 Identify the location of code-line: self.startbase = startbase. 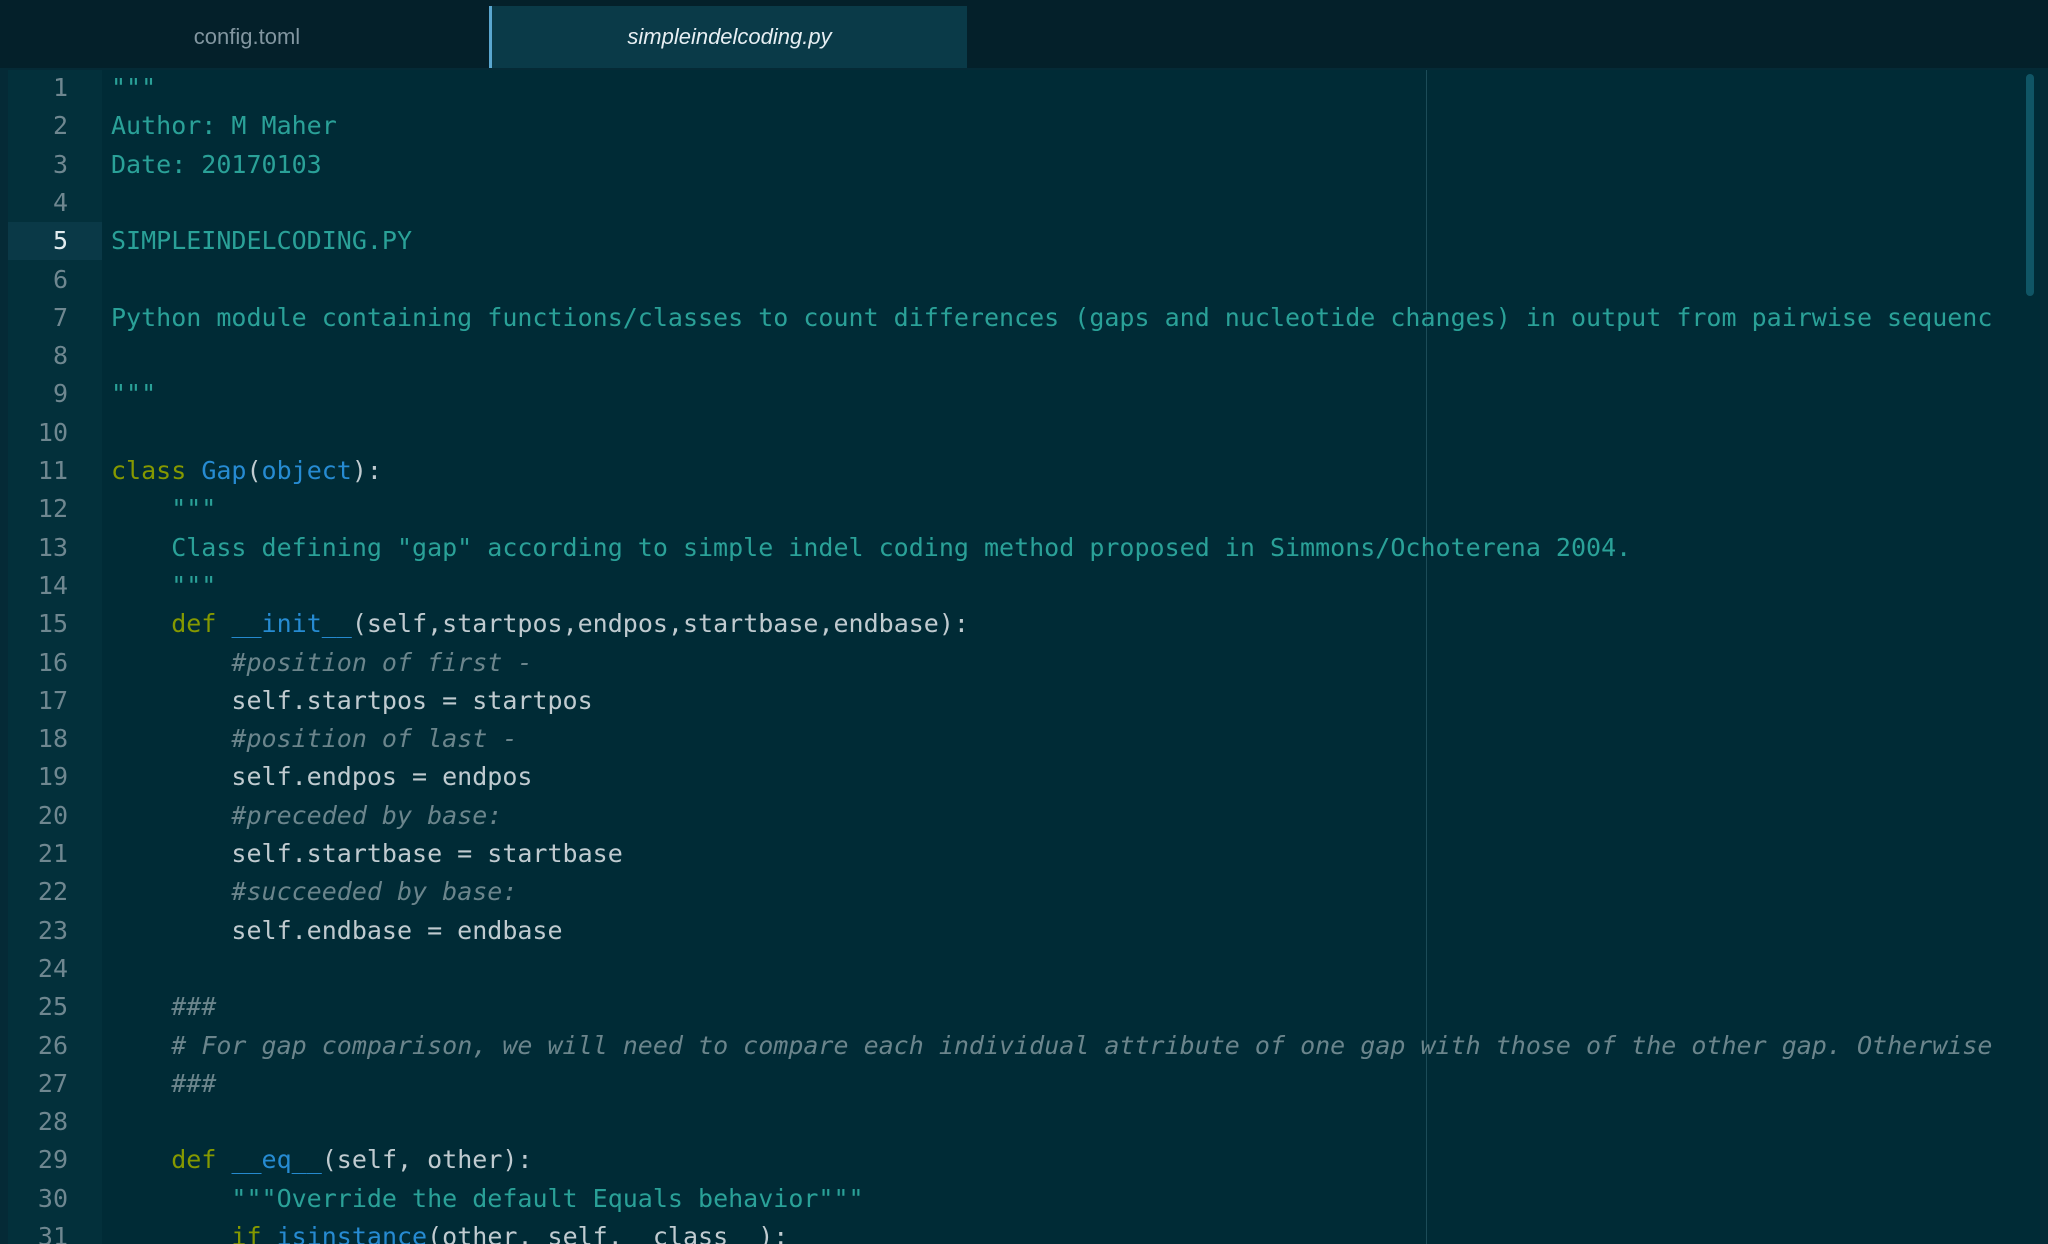
(367, 854).